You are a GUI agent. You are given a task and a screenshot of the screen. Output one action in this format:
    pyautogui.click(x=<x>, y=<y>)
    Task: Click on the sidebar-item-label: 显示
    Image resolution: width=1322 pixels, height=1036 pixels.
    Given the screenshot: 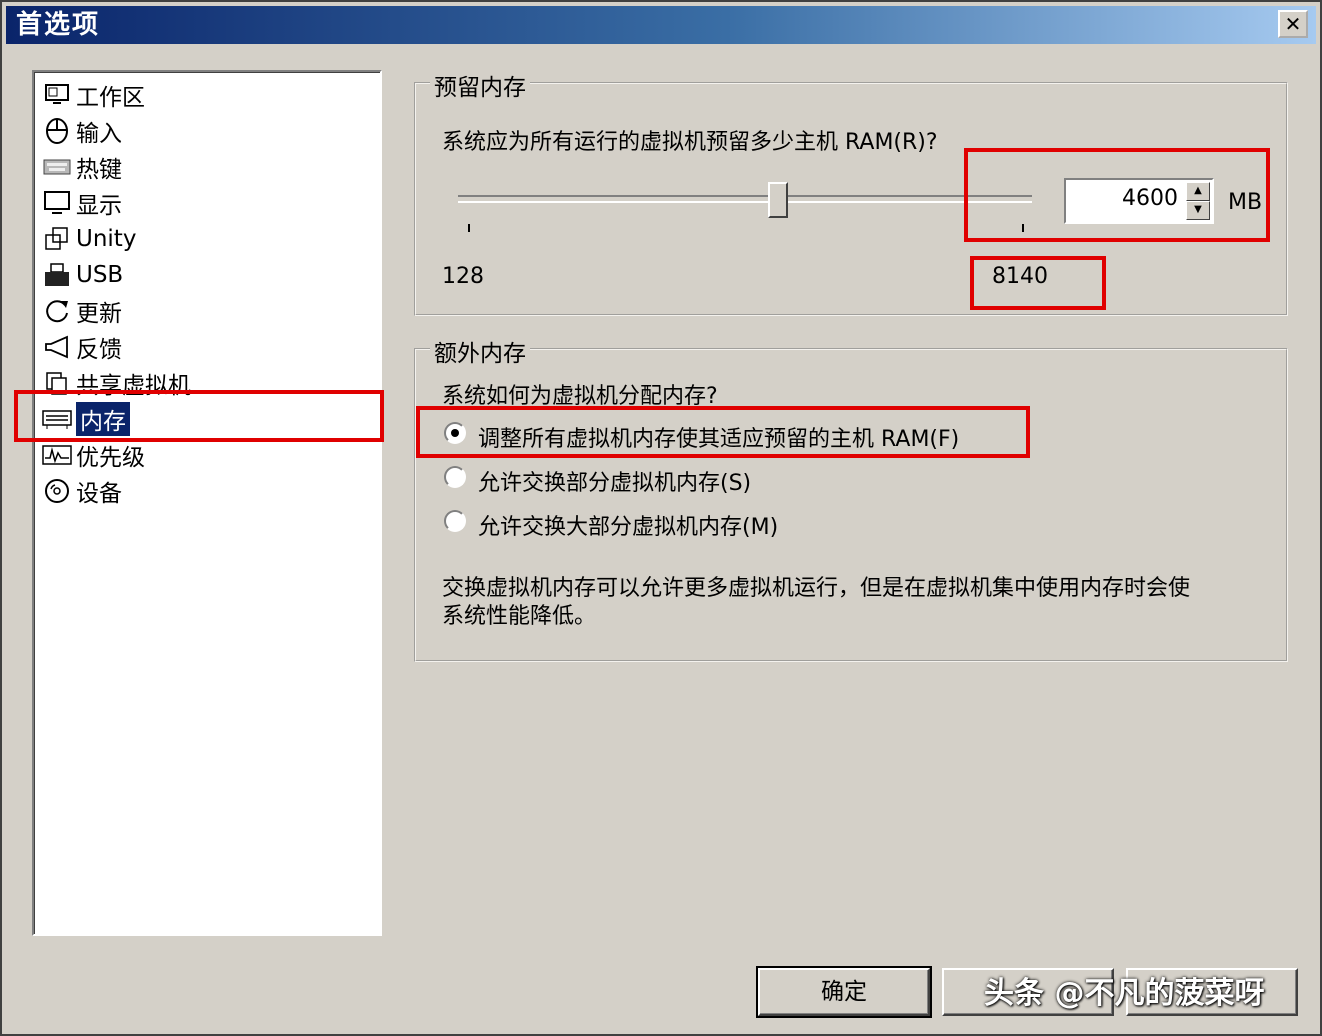 What is the action you would take?
    pyautogui.click(x=99, y=206)
    